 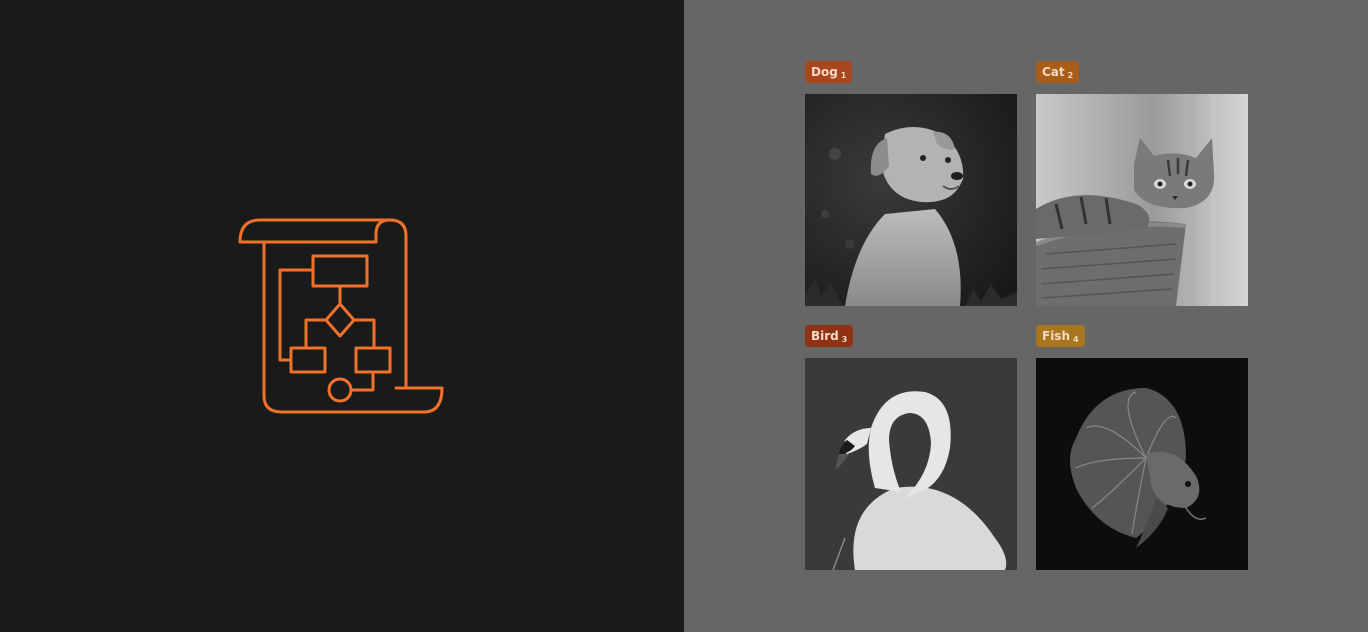 I want to click on tag-label: Fish, so click(x=1056, y=336).